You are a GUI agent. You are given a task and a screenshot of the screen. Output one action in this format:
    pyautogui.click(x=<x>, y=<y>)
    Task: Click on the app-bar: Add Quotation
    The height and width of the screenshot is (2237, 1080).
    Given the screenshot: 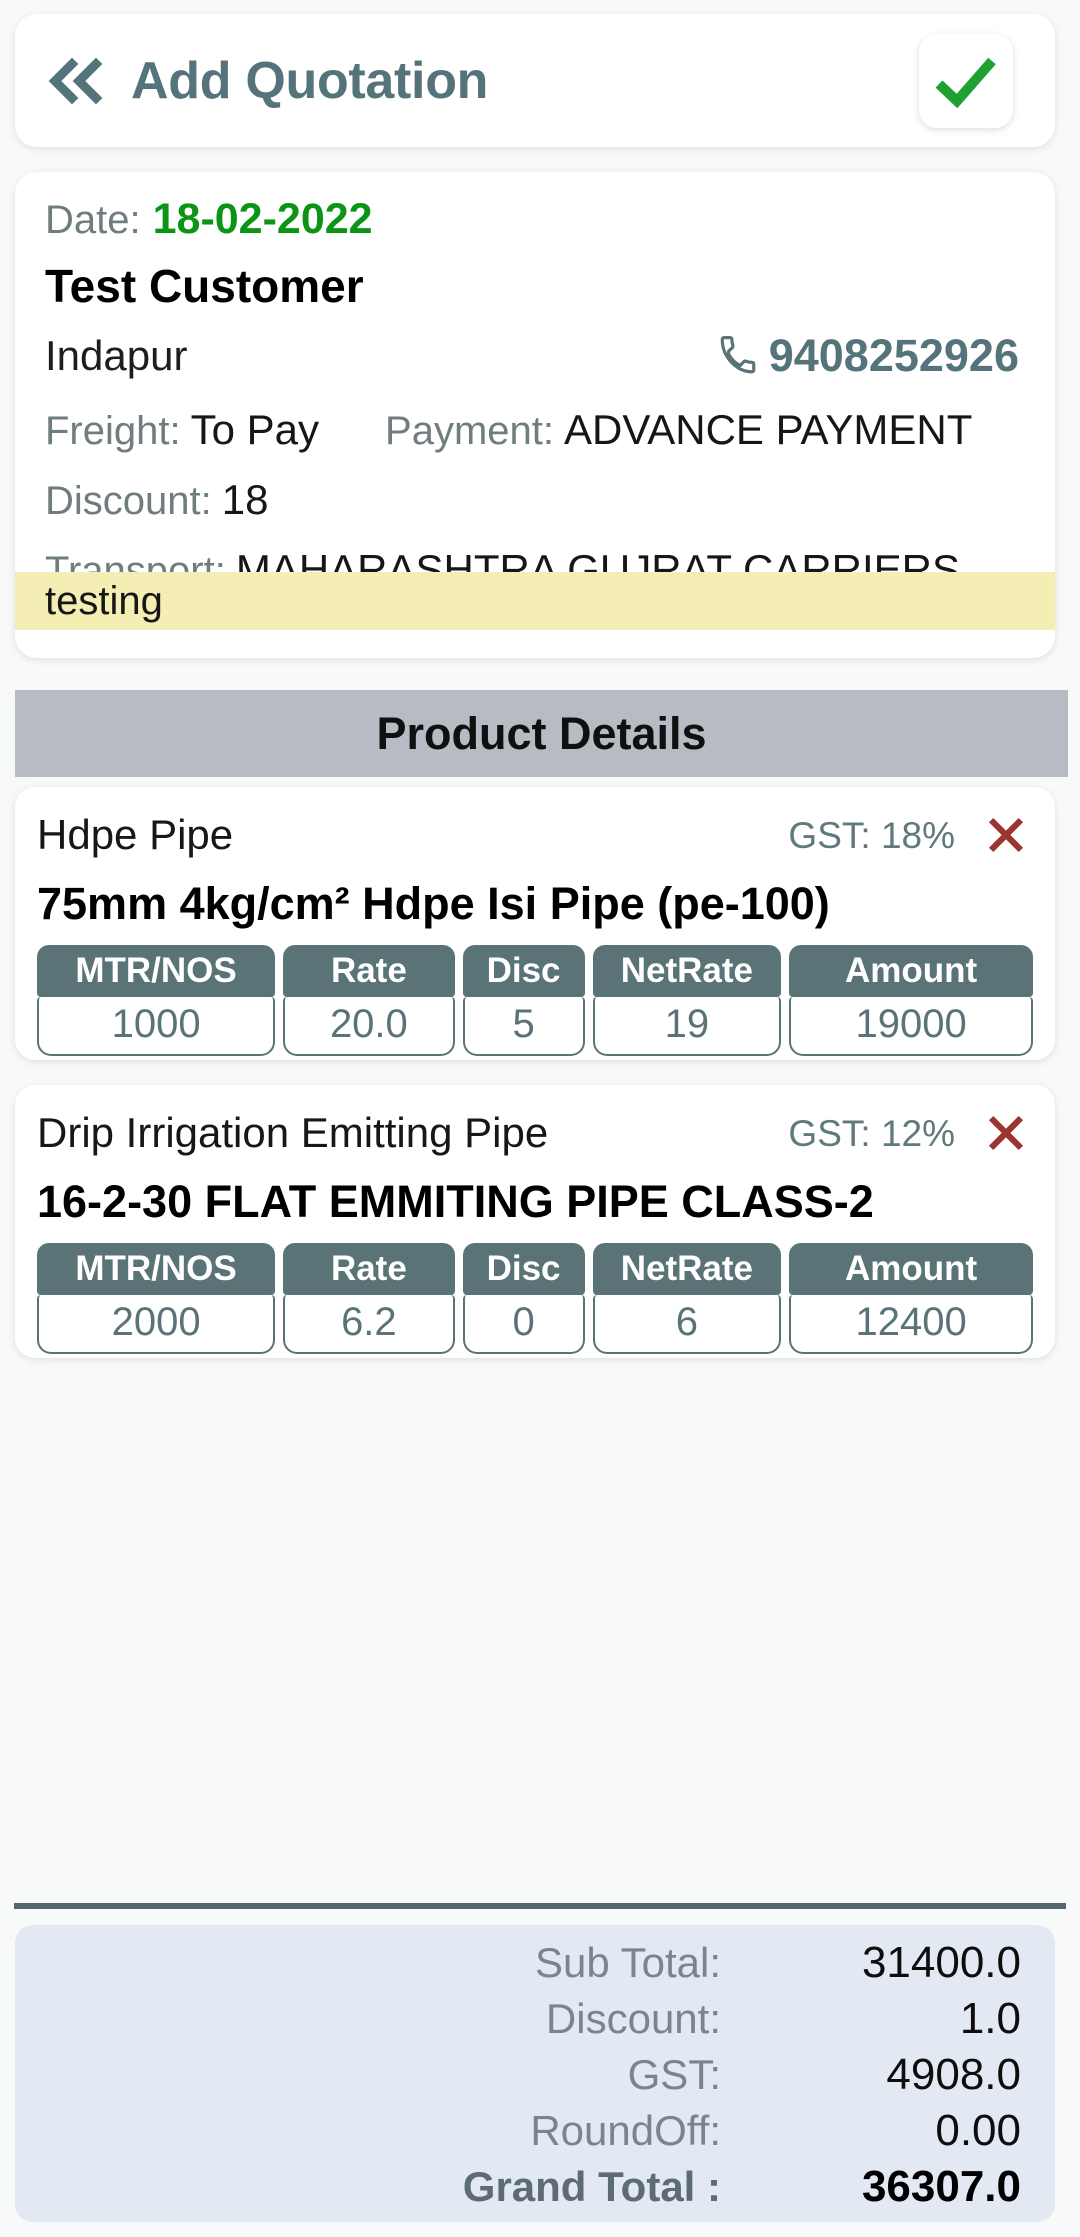 What is the action you would take?
    pyautogui.click(x=535, y=80)
    